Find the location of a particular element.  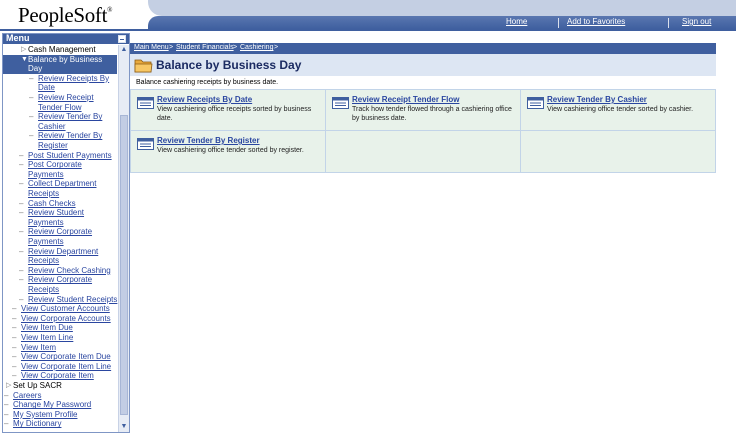

menu-item-balance-by-business: ▼ Balance by Business is located at coordinates (60, 59).